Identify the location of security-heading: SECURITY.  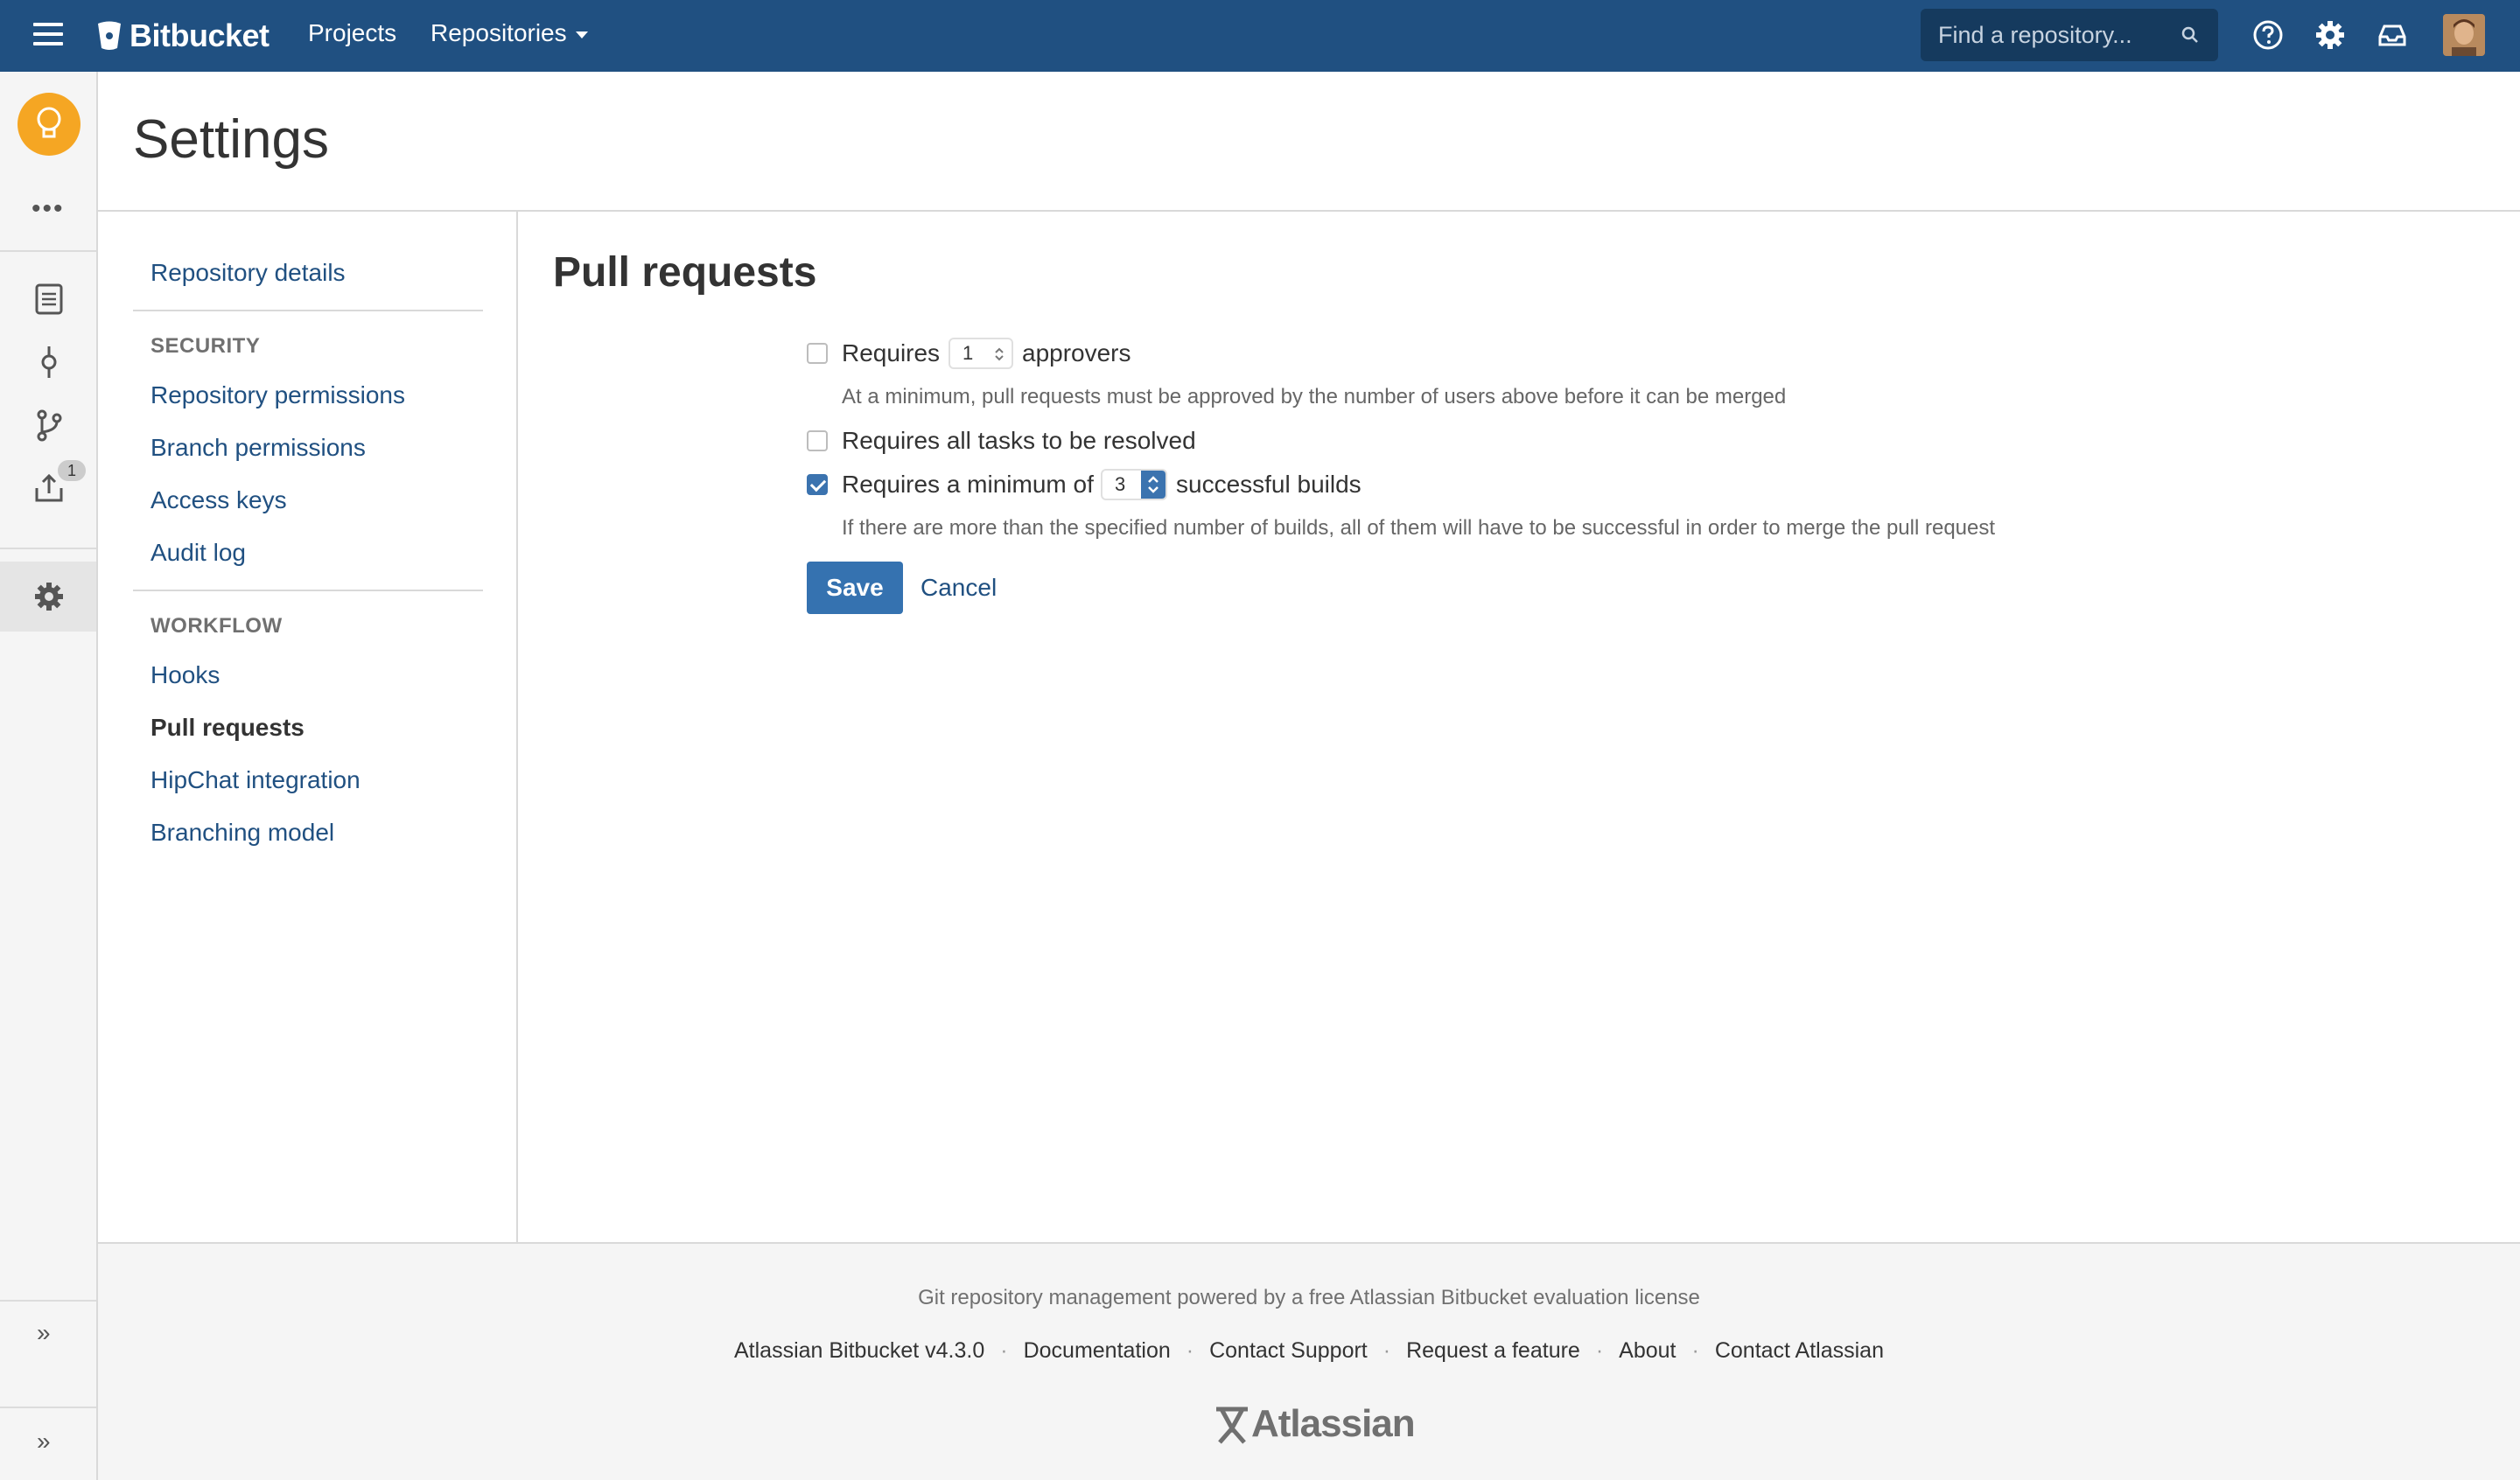
(205, 346).